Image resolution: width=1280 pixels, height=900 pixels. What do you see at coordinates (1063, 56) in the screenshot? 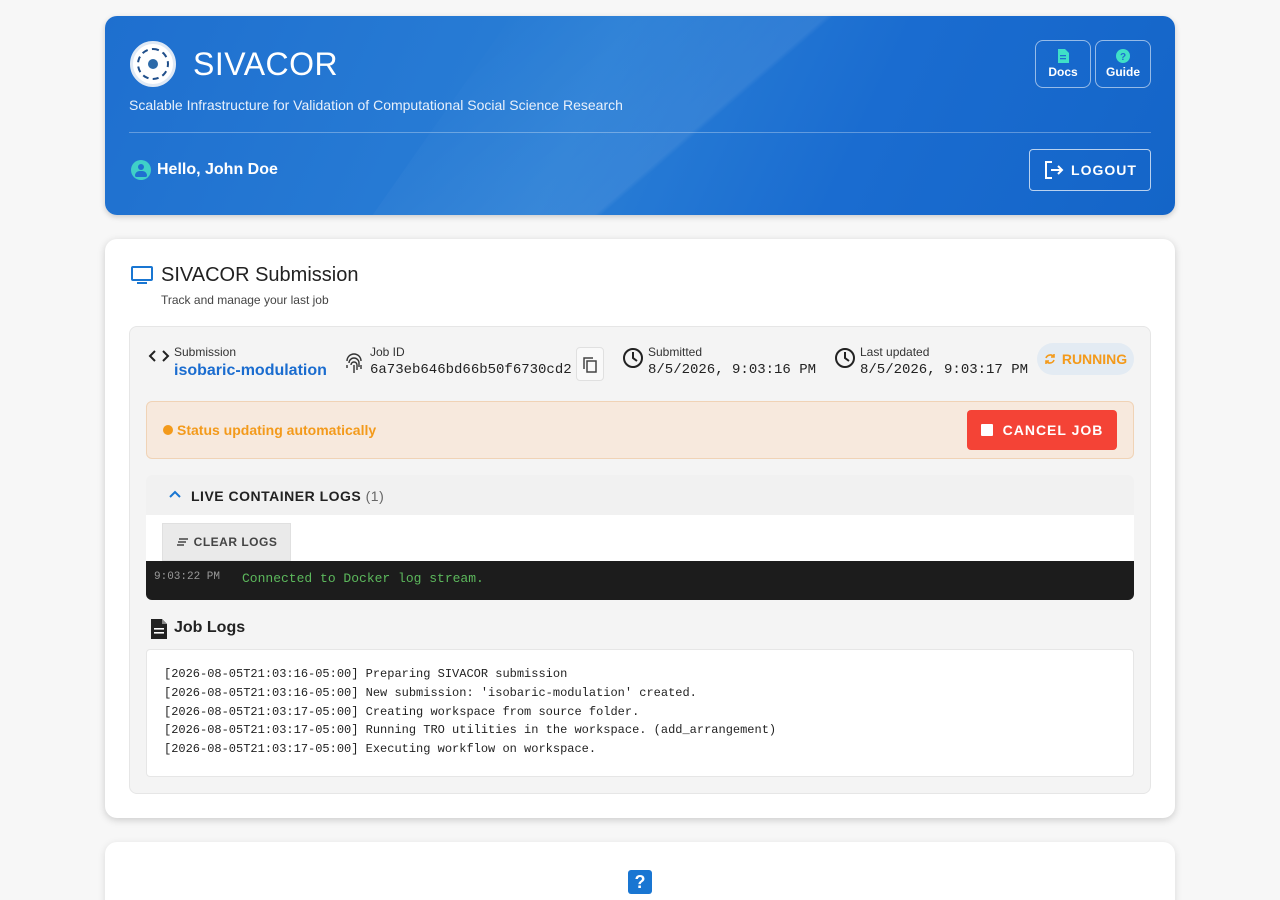
I see `docs-icon` at bounding box center [1063, 56].